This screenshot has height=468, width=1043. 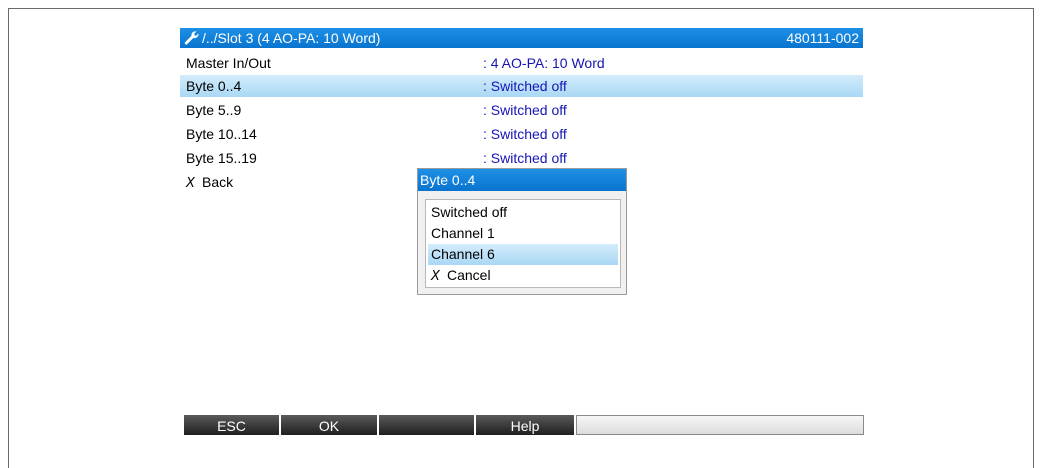 I want to click on row-label: Byte 5..9, so click(x=214, y=110).